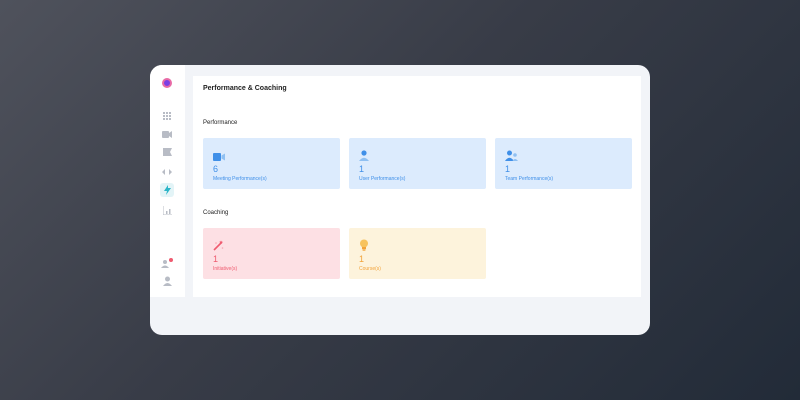  What do you see at coordinates (167, 263) in the screenshot?
I see `users-alert-icon` at bounding box center [167, 263].